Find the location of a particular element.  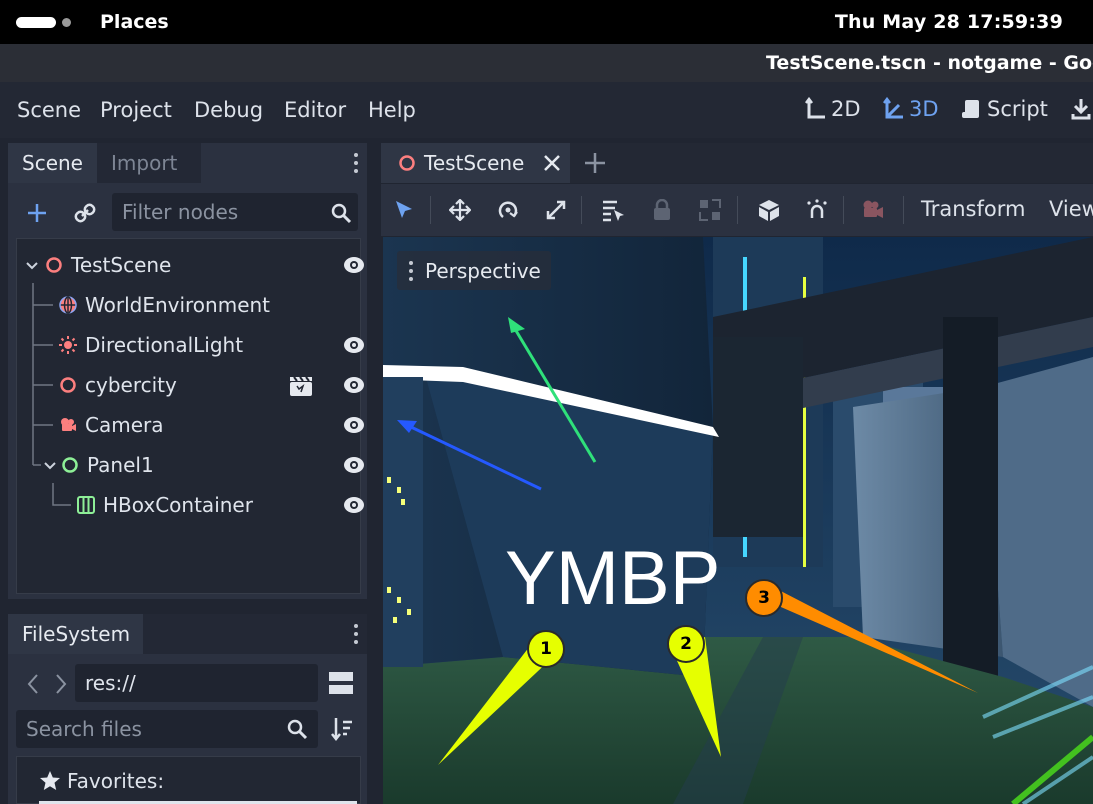

tree-node-cybercity: cybercity is located at coordinates (118, 385).